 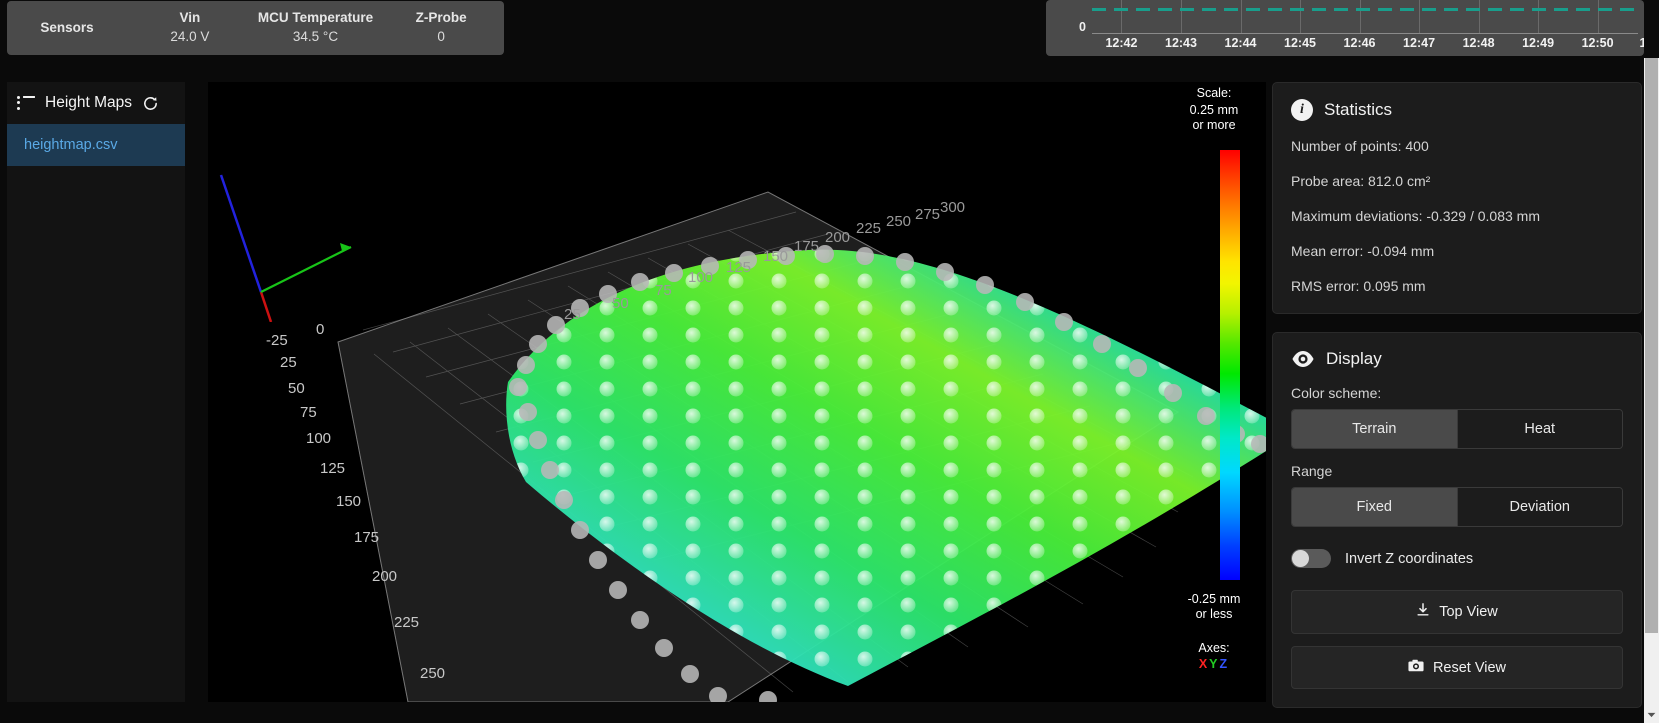 What do you see at coordinates (1354, 358) in the screenshot?
I see `display-title: Display` at bounding box center [1354, 358].